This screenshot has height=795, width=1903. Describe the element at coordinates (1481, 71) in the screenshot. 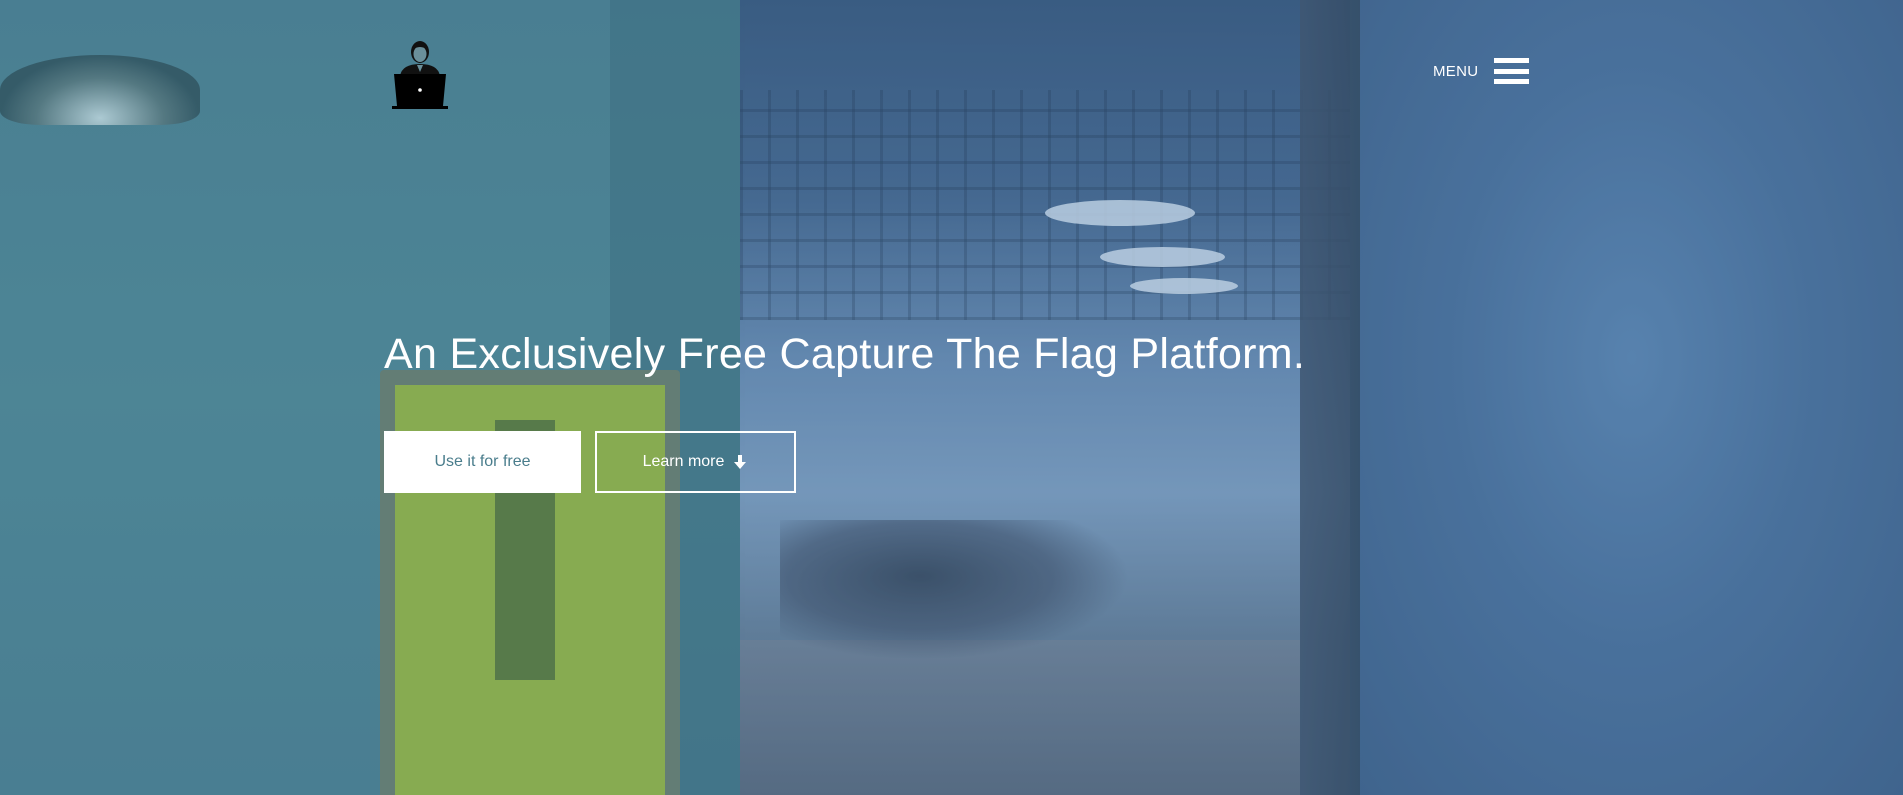

I see `menu-toggle: MENU` at that location.